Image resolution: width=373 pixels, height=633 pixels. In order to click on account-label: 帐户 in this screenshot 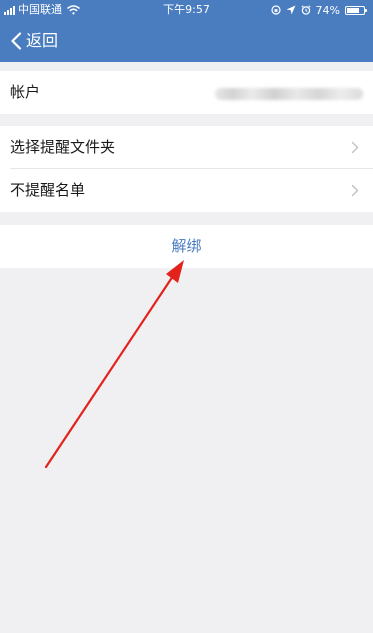, I will do `click(25, 92)`.